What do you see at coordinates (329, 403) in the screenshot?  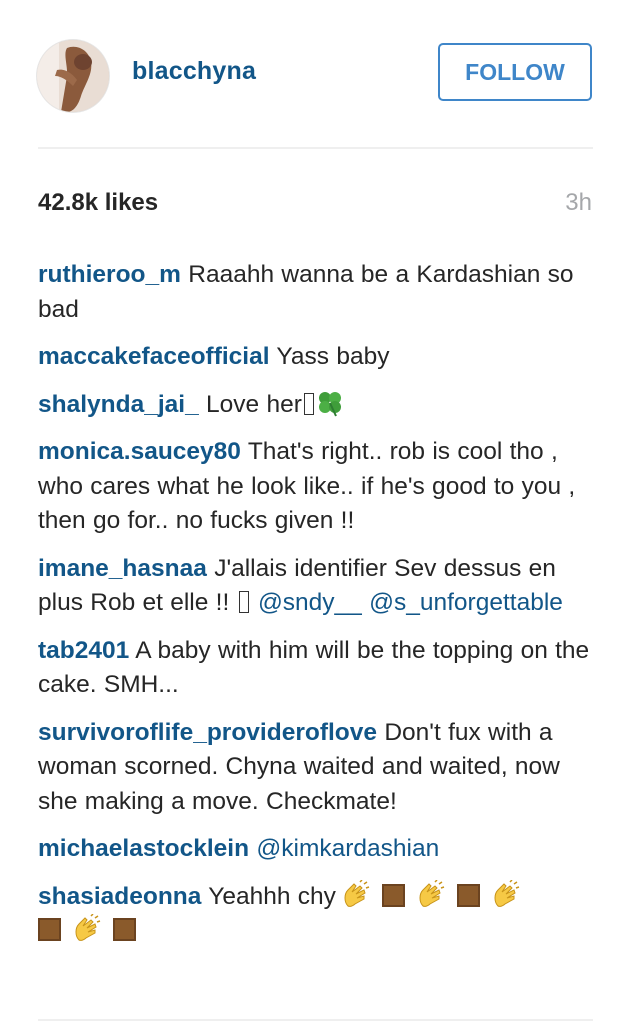 I see `four-leaf-clover-icon` at bounding box center [329, 403].